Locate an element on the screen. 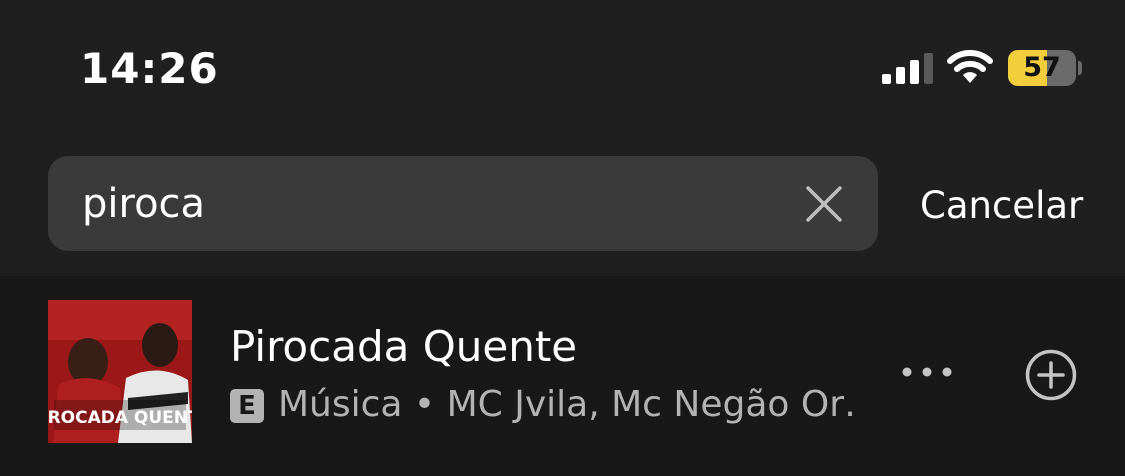  battery-nub is located at coordinates (1080, 68).